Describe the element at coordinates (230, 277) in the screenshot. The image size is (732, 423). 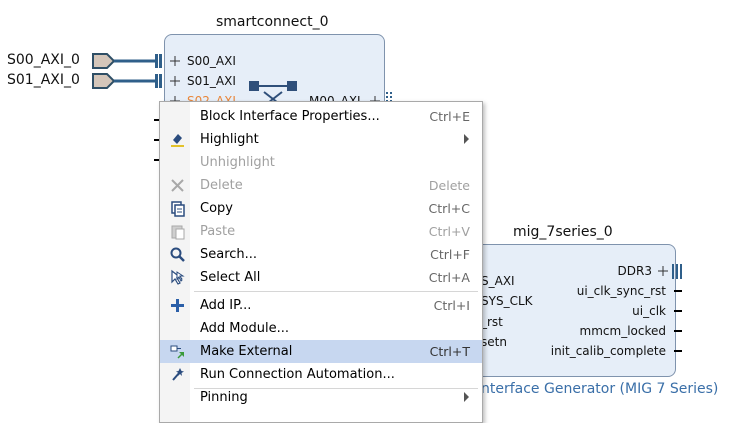
I see `menu-item-label: Select All` at that location.